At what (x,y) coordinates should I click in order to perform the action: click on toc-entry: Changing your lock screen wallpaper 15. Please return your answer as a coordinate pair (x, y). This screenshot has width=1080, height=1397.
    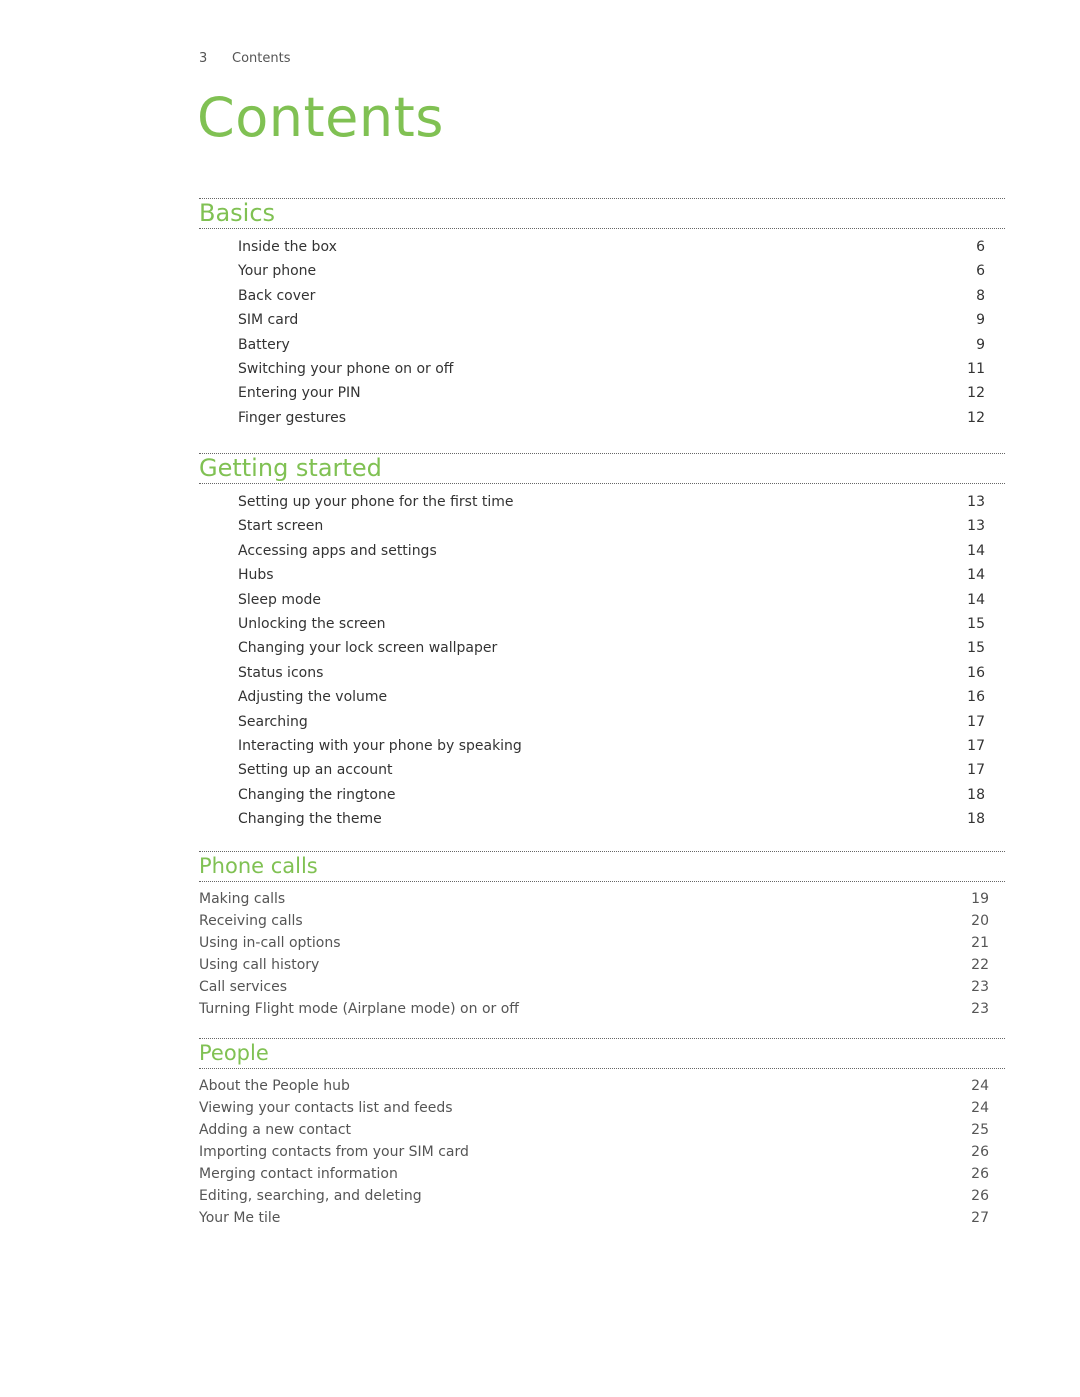
    Looking at the image, I should click on (602, 648).